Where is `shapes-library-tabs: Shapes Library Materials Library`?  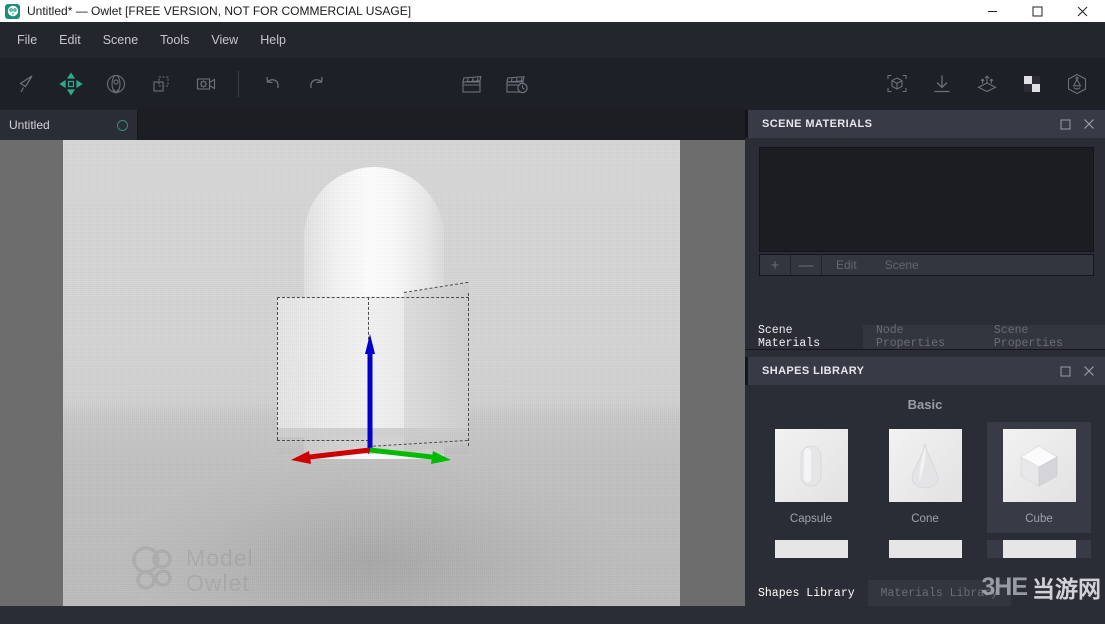
shapes-library-tabs: Shapes Library Materials Library is located at coordinates (925, 592).